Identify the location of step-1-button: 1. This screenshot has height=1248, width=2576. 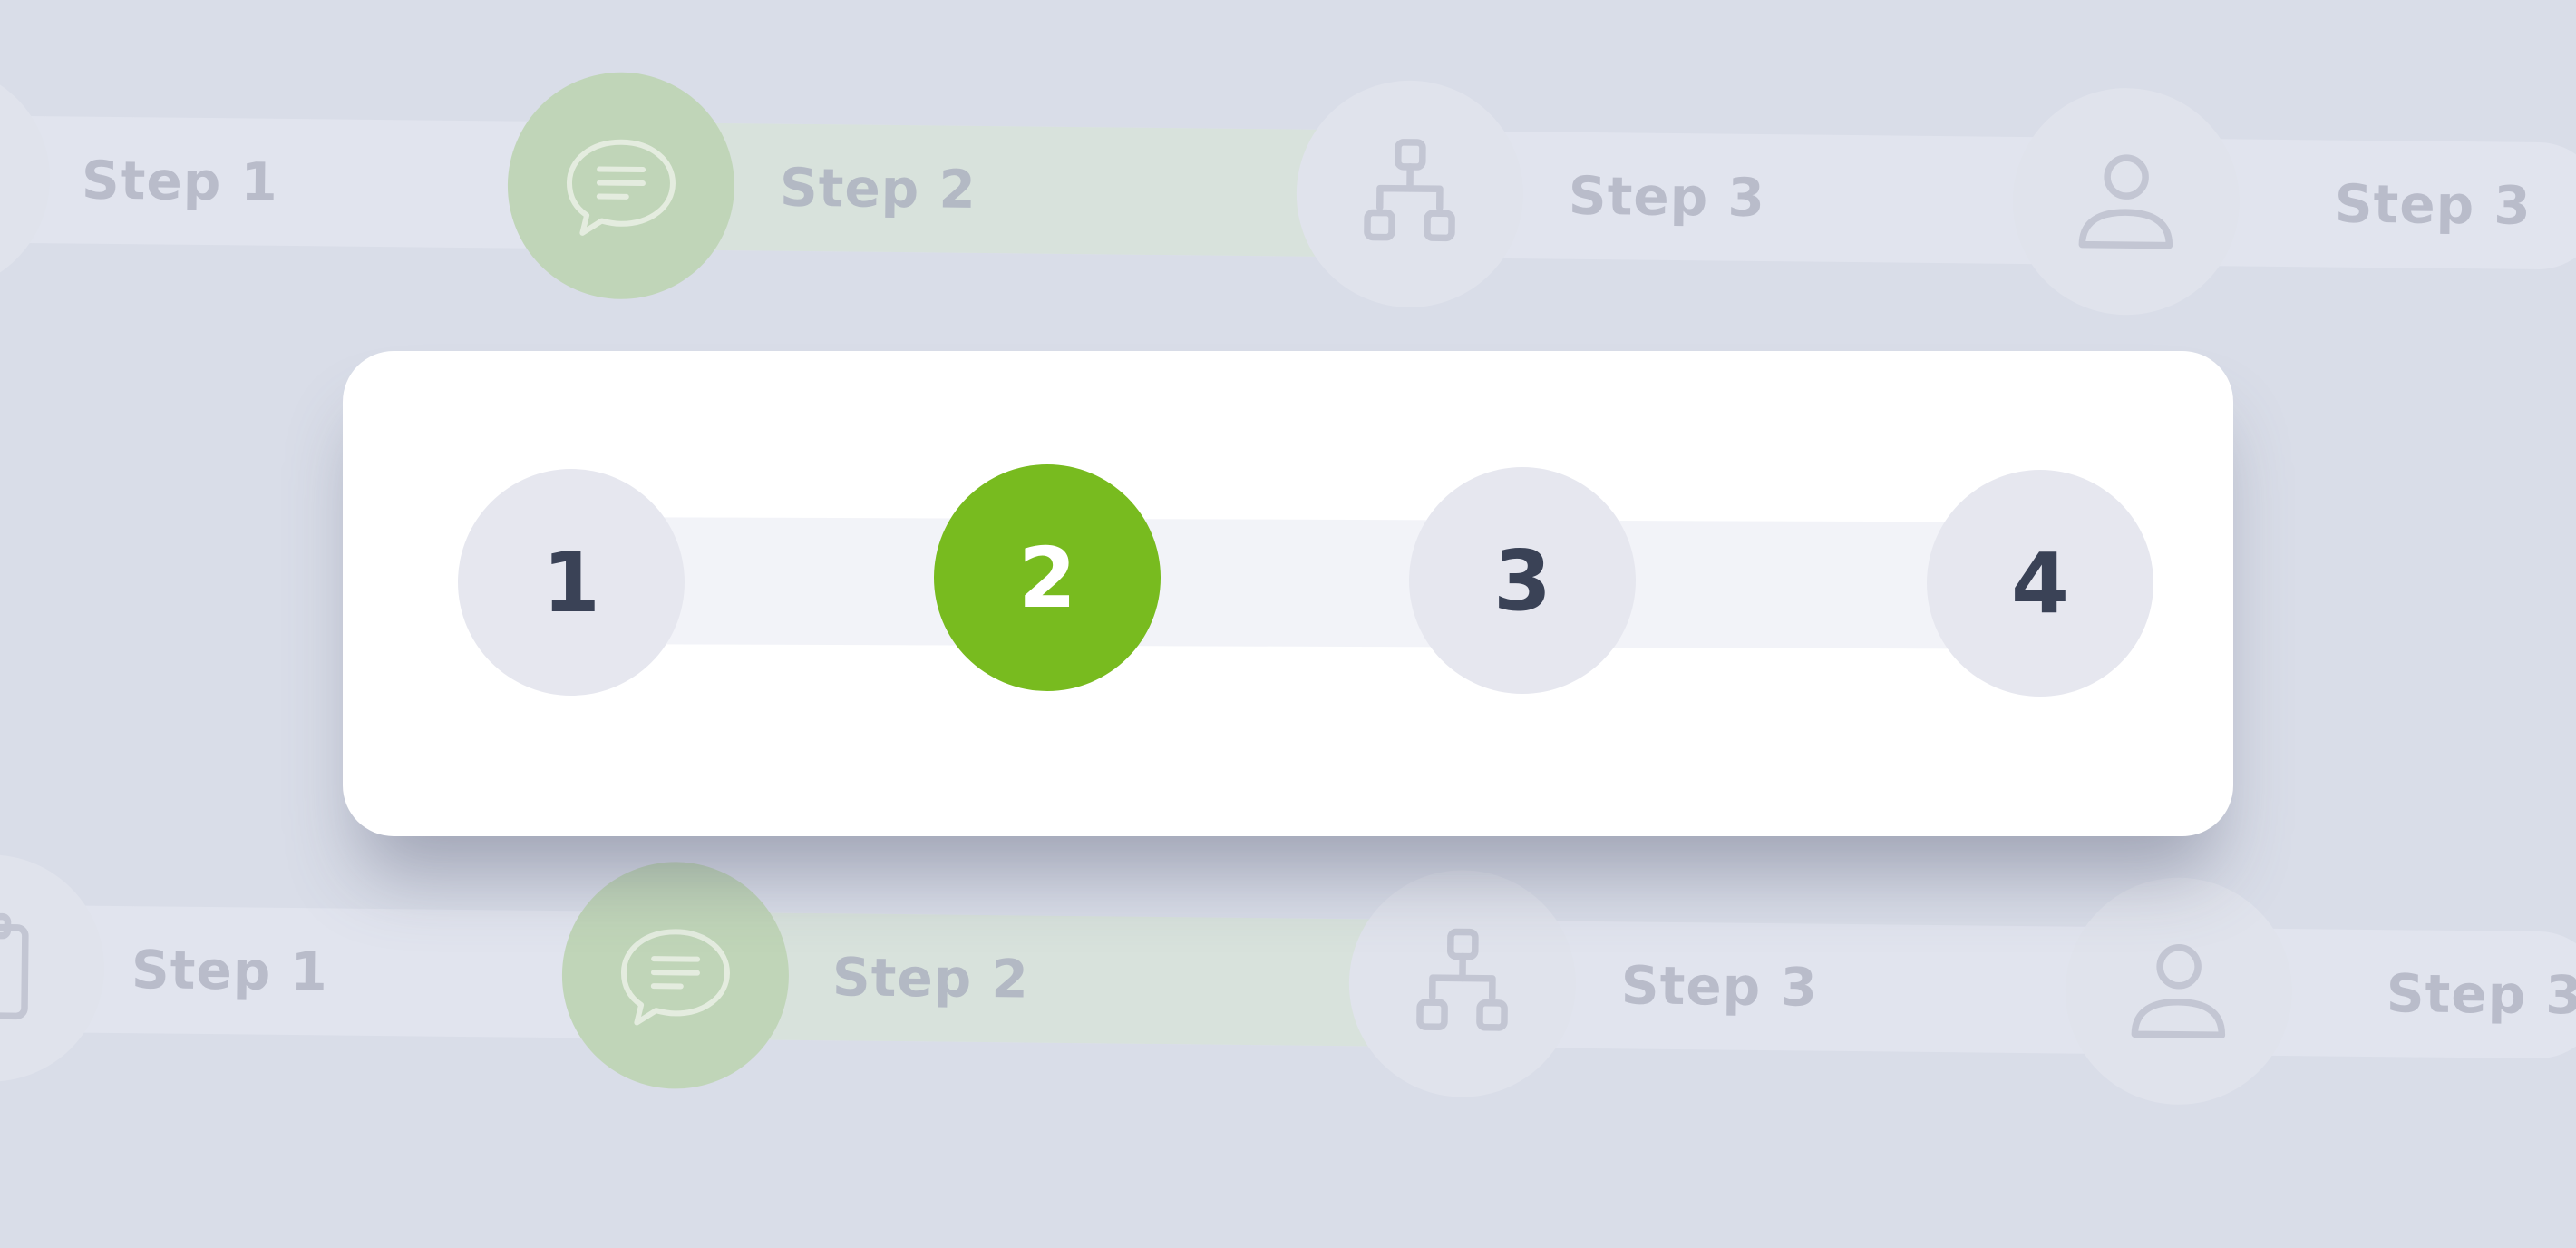
(571, 582).